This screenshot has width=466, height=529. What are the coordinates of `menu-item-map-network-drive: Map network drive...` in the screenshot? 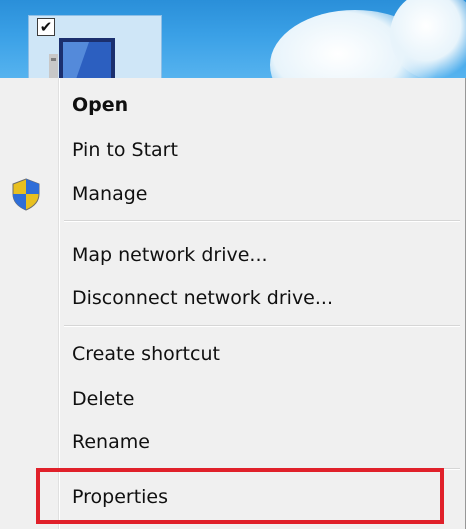 It's located at (232, 255).